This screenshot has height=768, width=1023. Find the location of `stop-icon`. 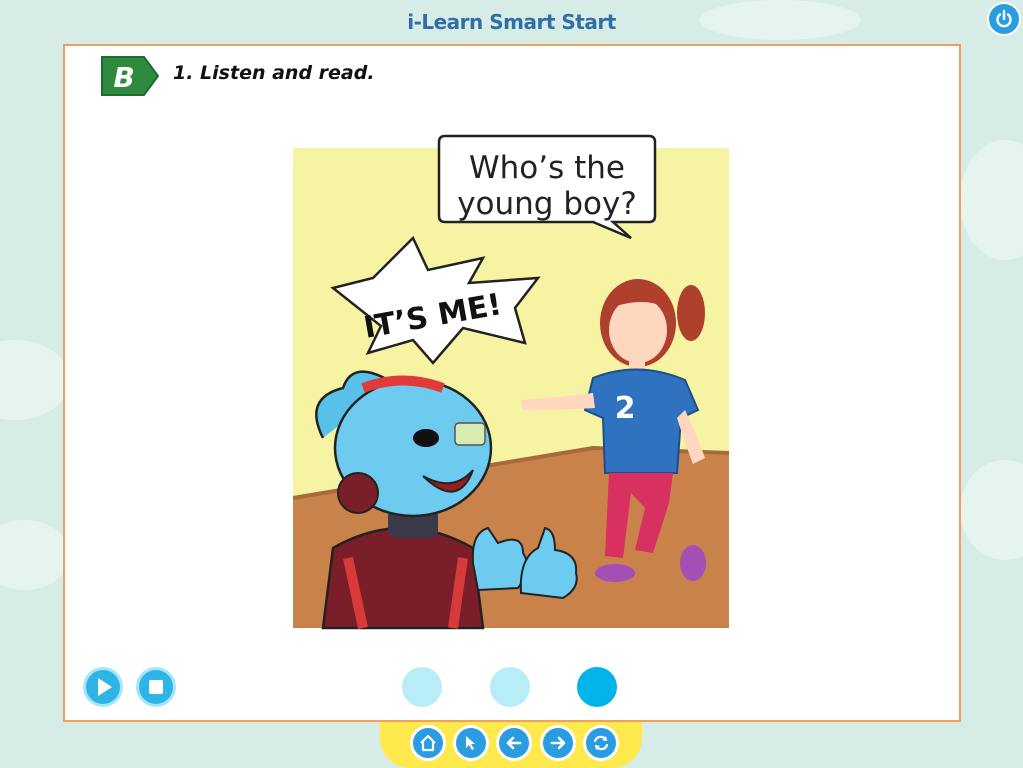

stop-icon is located at coordinates (156, 687).